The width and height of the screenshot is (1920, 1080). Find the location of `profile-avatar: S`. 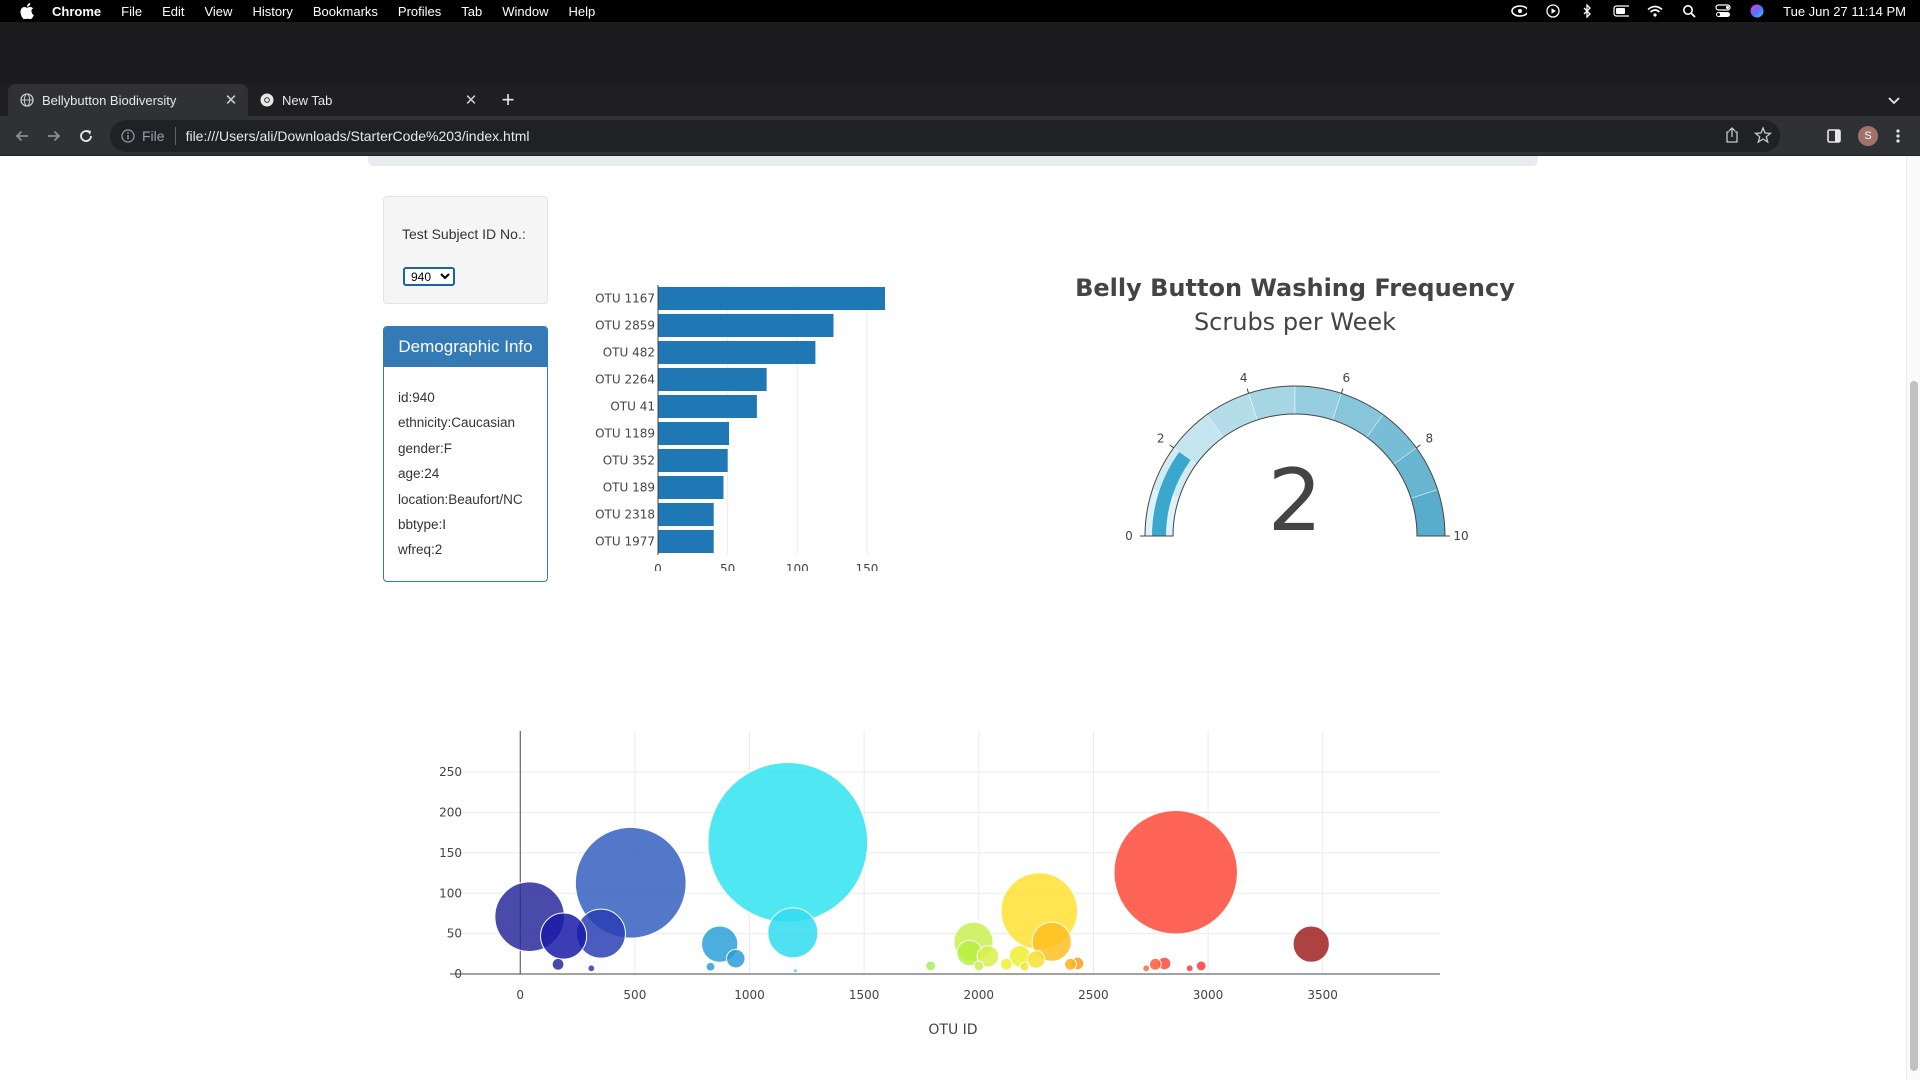

profile-avatar: S is located at coordinates (1868, 136).